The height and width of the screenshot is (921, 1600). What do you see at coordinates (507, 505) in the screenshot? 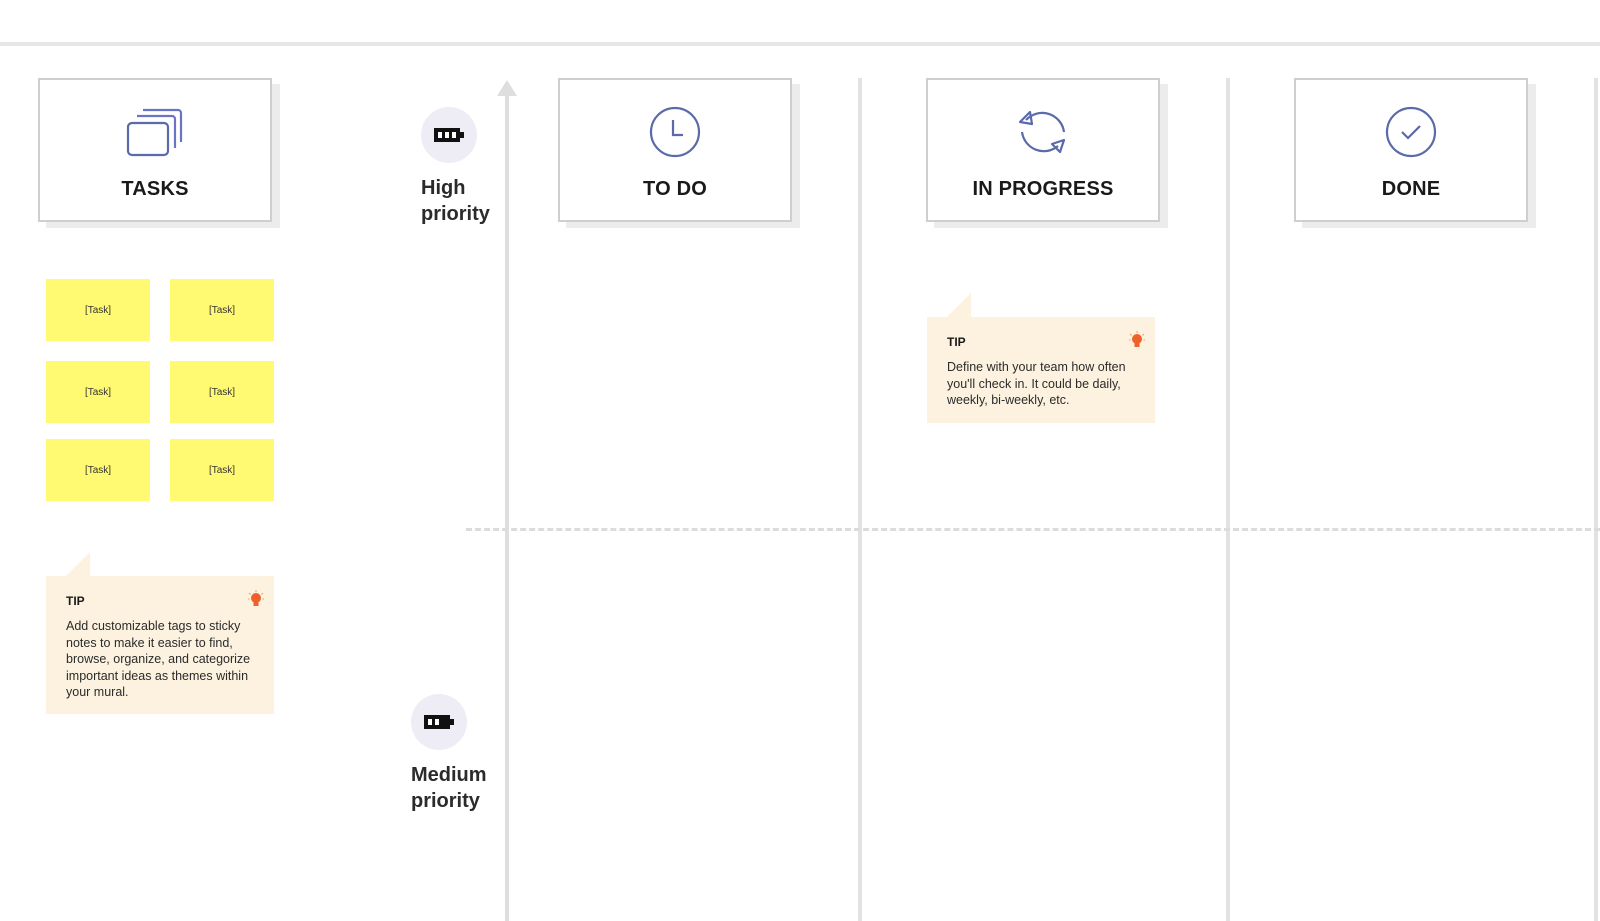
I see `priority-axis` at bounding box center [507, 505].